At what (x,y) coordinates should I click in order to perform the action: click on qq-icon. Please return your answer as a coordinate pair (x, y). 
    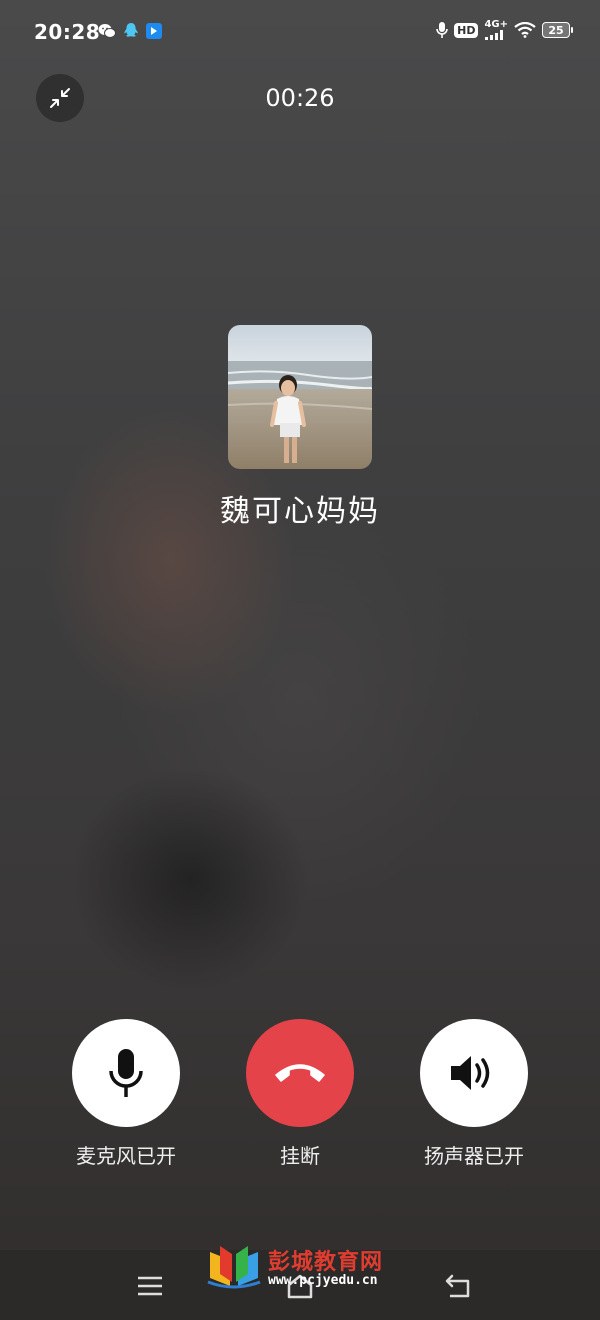
    Looking at the image, I should click on (131, 30).